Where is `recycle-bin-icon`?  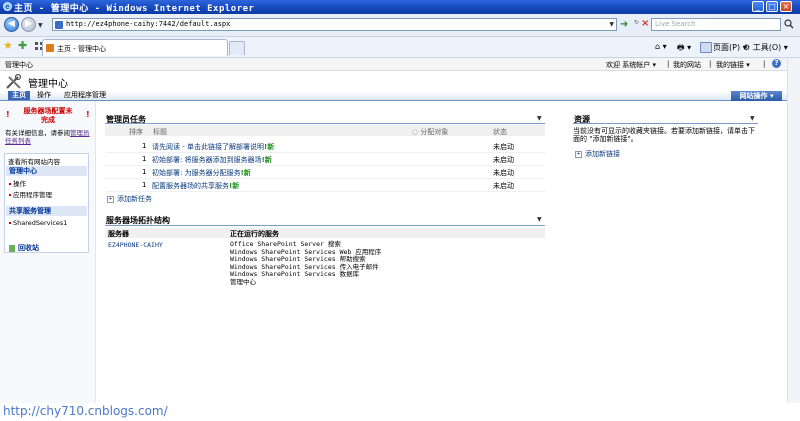 recycle-bin-icon is located at coordinates (12, 248).